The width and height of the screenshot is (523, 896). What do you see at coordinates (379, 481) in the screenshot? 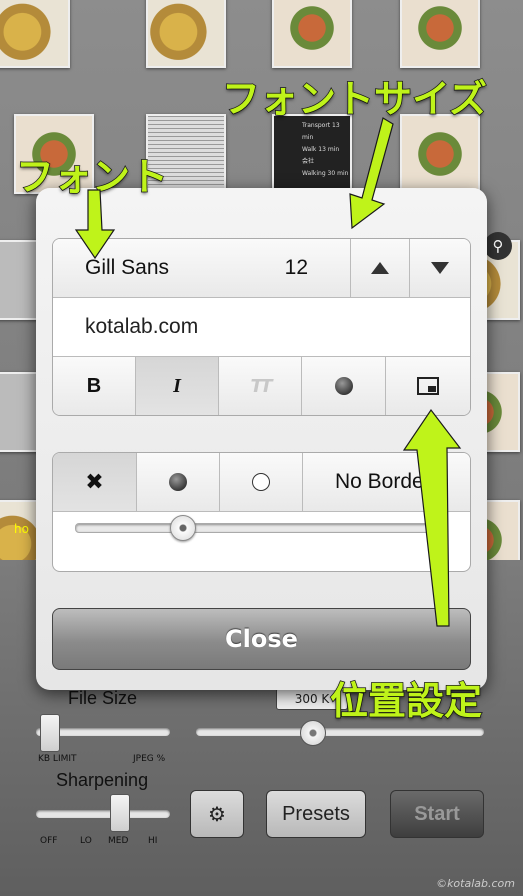
I see `no-border-label: No Borde` at bounding box center [379, 481].